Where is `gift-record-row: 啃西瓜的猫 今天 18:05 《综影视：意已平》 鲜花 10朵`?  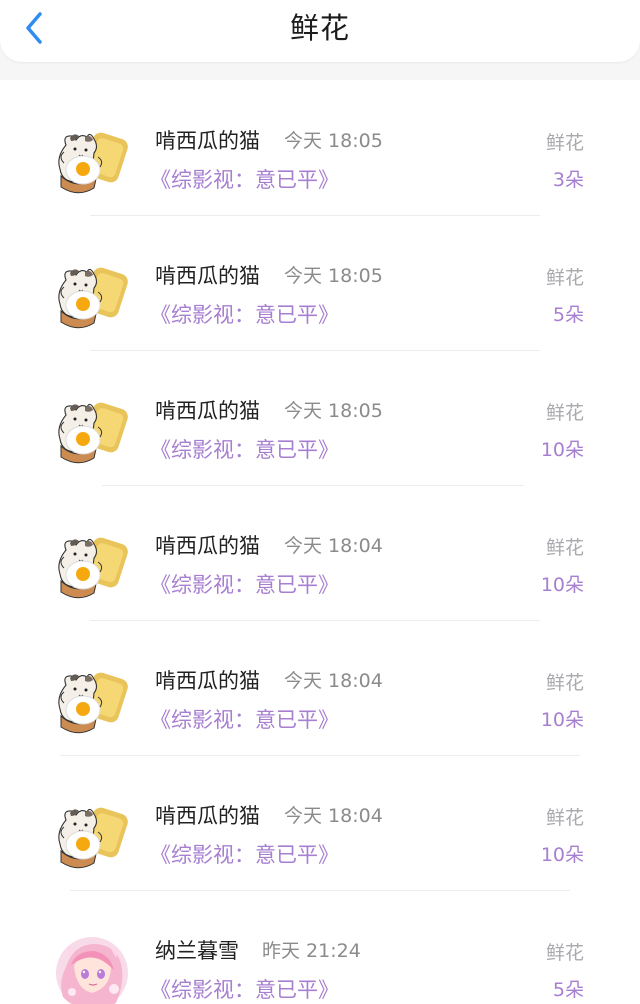
gift-record-row: 啃西瓜的猫 今天 18:05 《综影视：意已平》 鲜花 10朵 is located at coordinates (320, 418).